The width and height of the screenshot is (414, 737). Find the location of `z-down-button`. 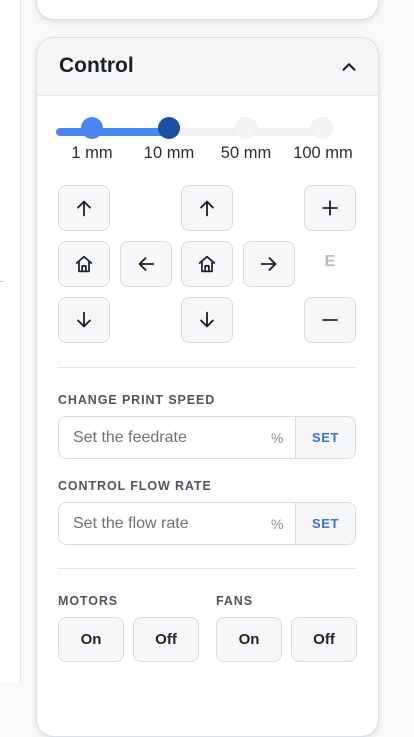

z-down-button is located at coordinates (207, 320).